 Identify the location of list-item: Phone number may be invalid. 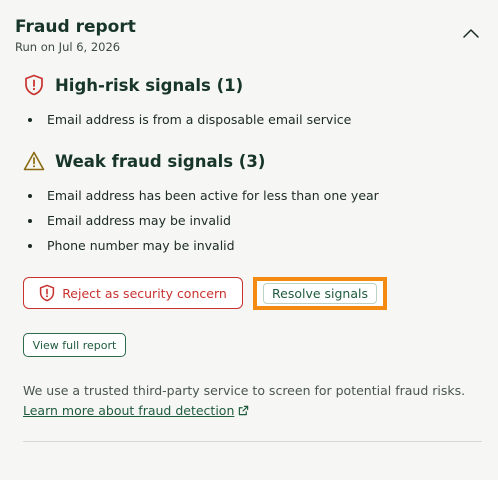
(253, 245).